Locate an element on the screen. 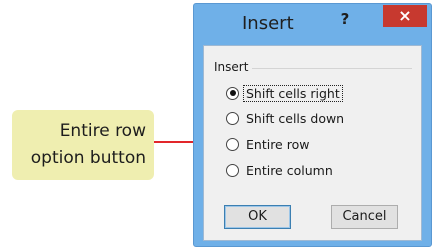 The height and width of the screenshot is (251, 439). radio-entire-row: Entire row is located at coordinates (268, 144).